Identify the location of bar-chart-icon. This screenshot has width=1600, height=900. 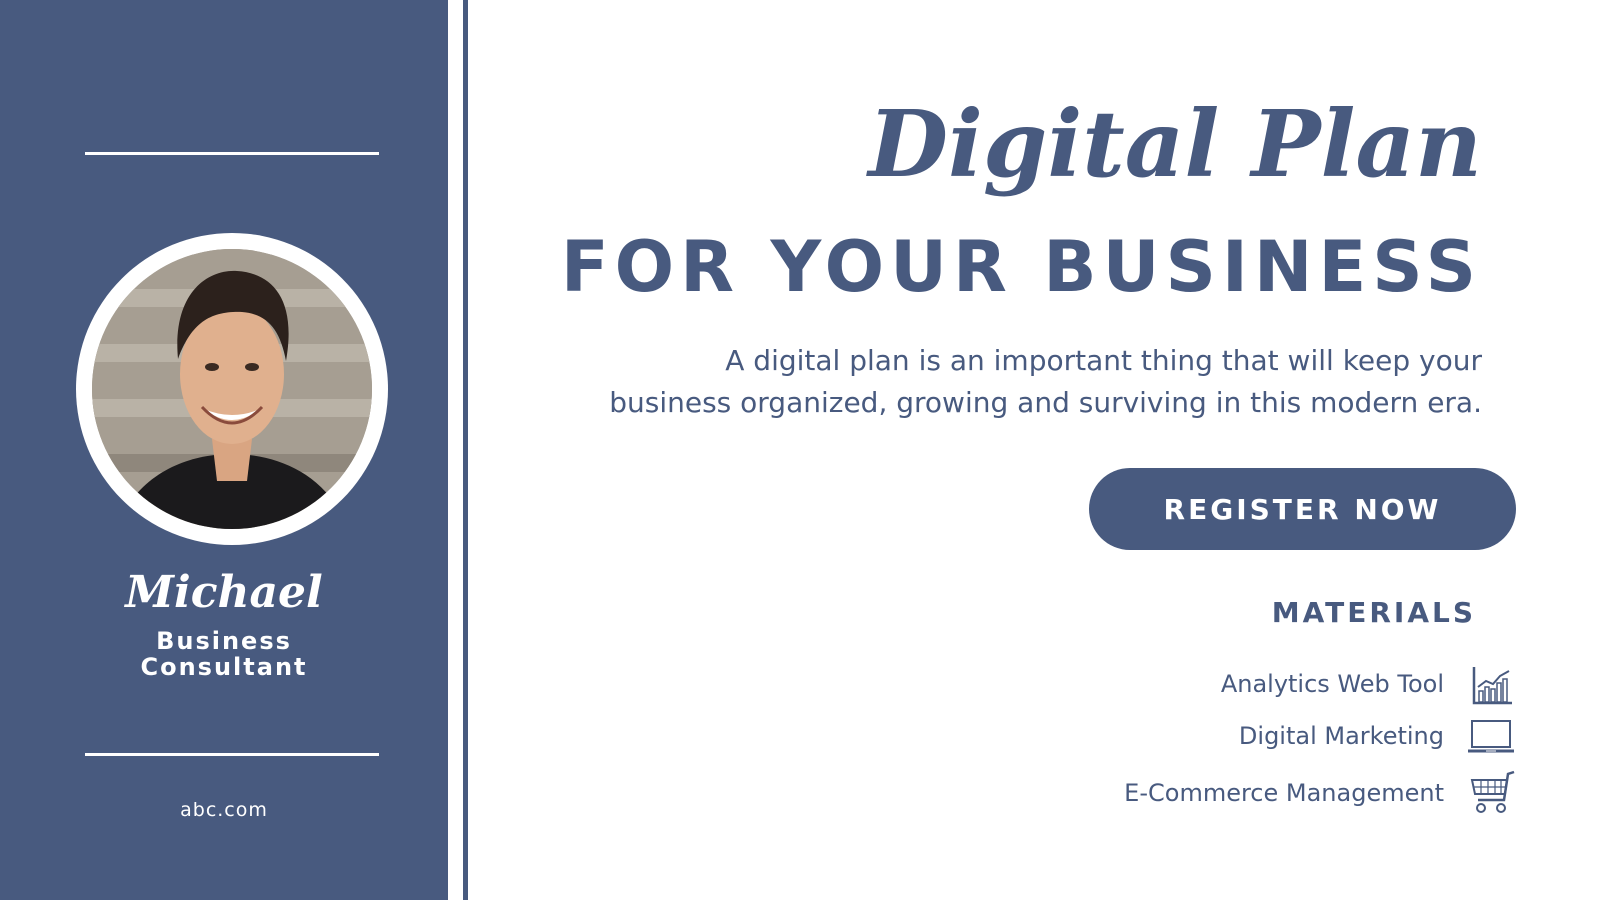
(1491, 684).